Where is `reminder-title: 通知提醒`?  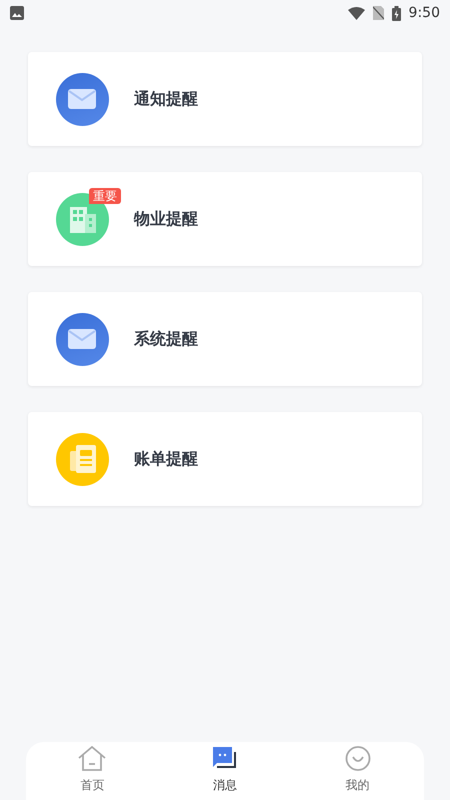
reminder-title: 通知提醒 is located at coordinates (166, 99).